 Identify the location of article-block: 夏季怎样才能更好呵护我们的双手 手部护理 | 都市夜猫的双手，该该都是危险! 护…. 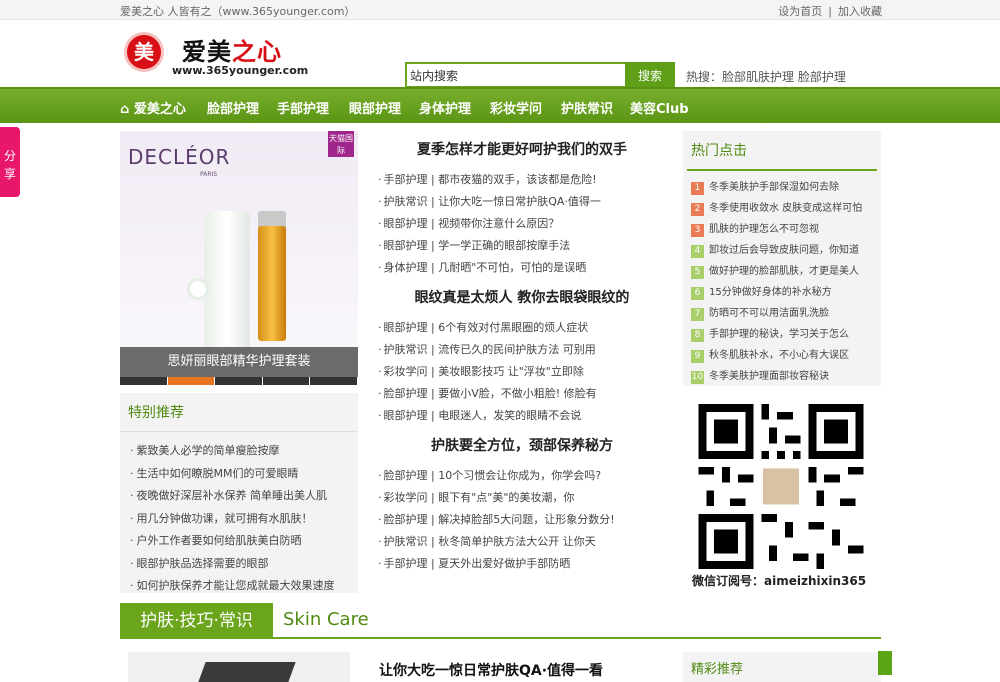
(522, 205).